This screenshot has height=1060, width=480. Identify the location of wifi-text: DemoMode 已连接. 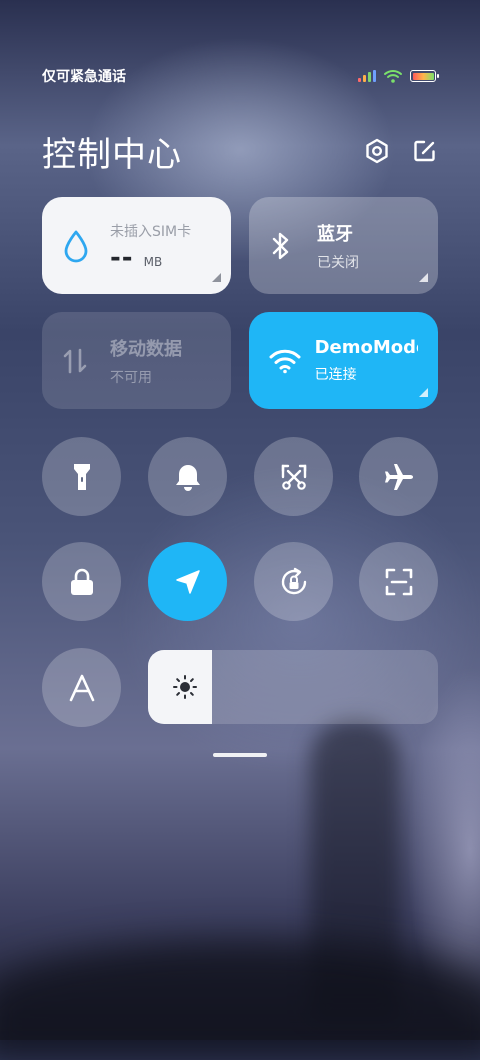
(366, 360).